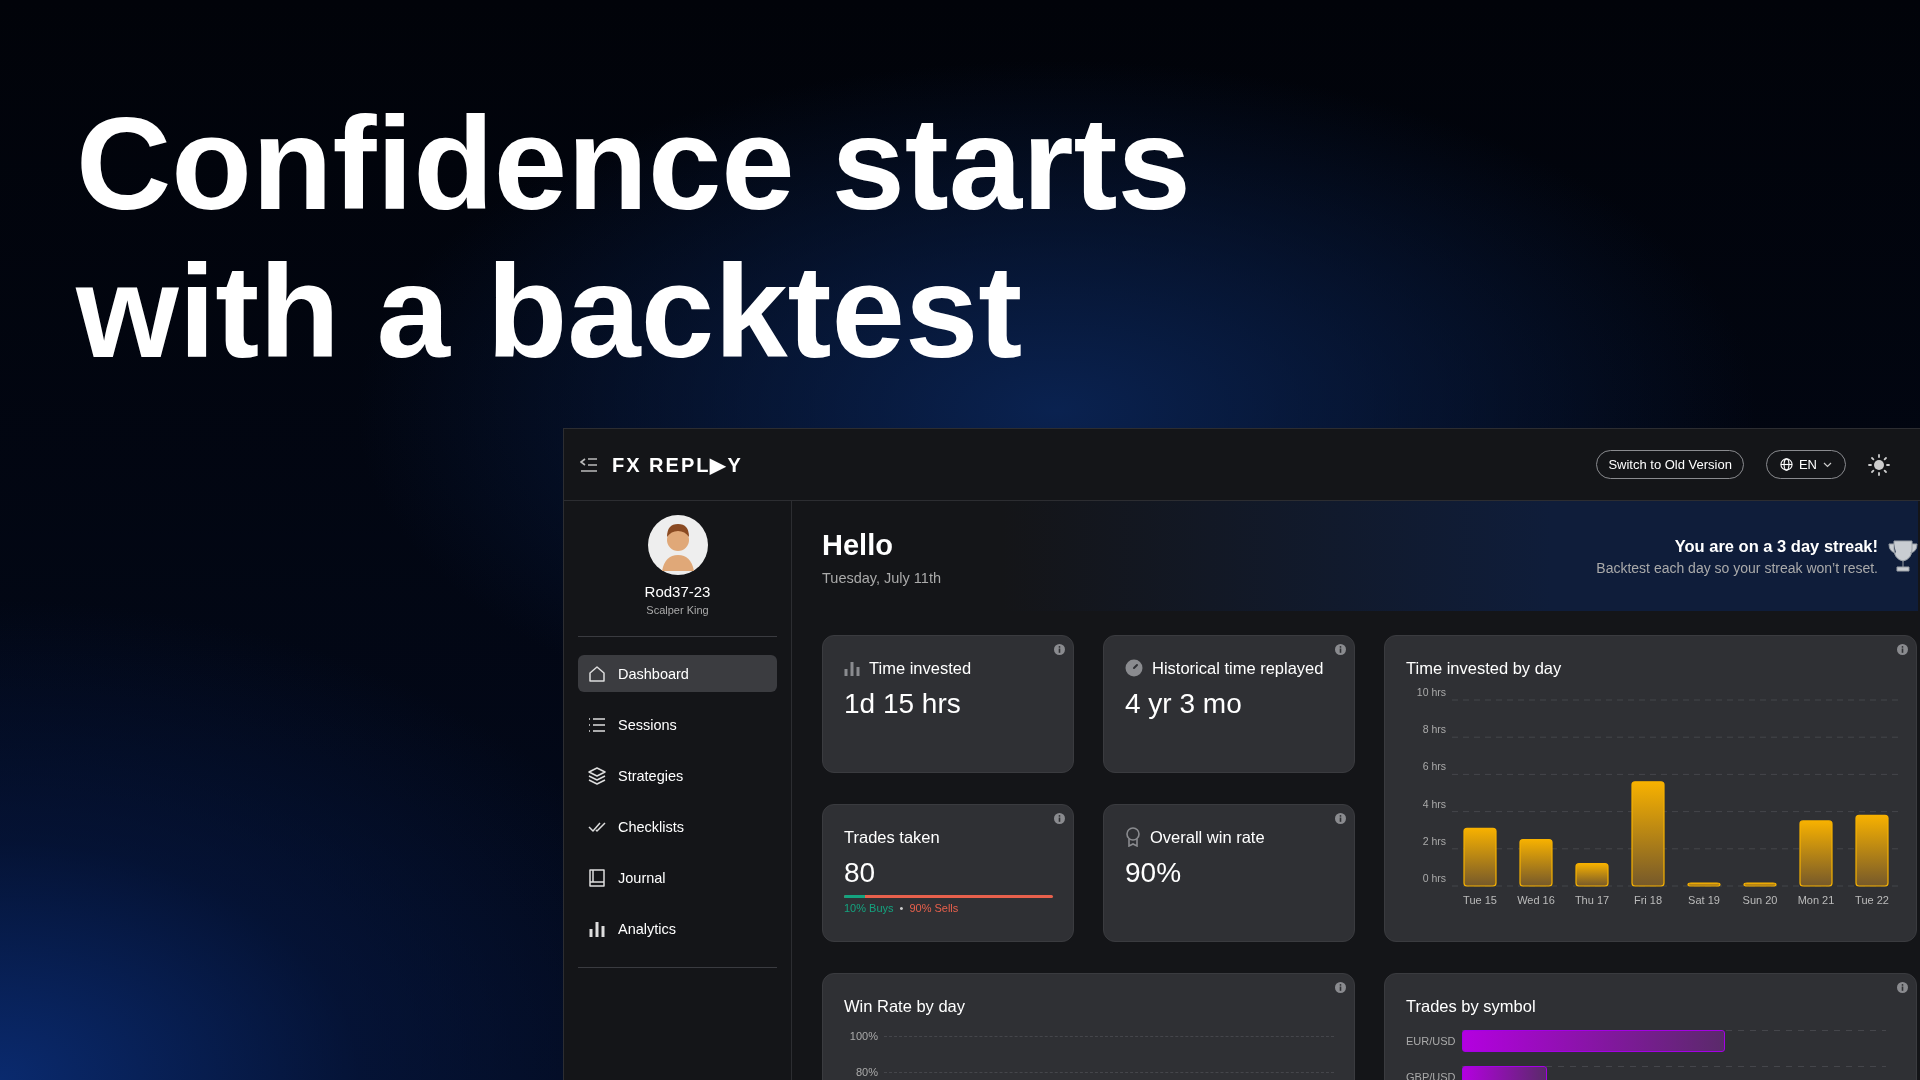 The image size is (1920, 1080). I want to click on home-icon, so click(597, 673).